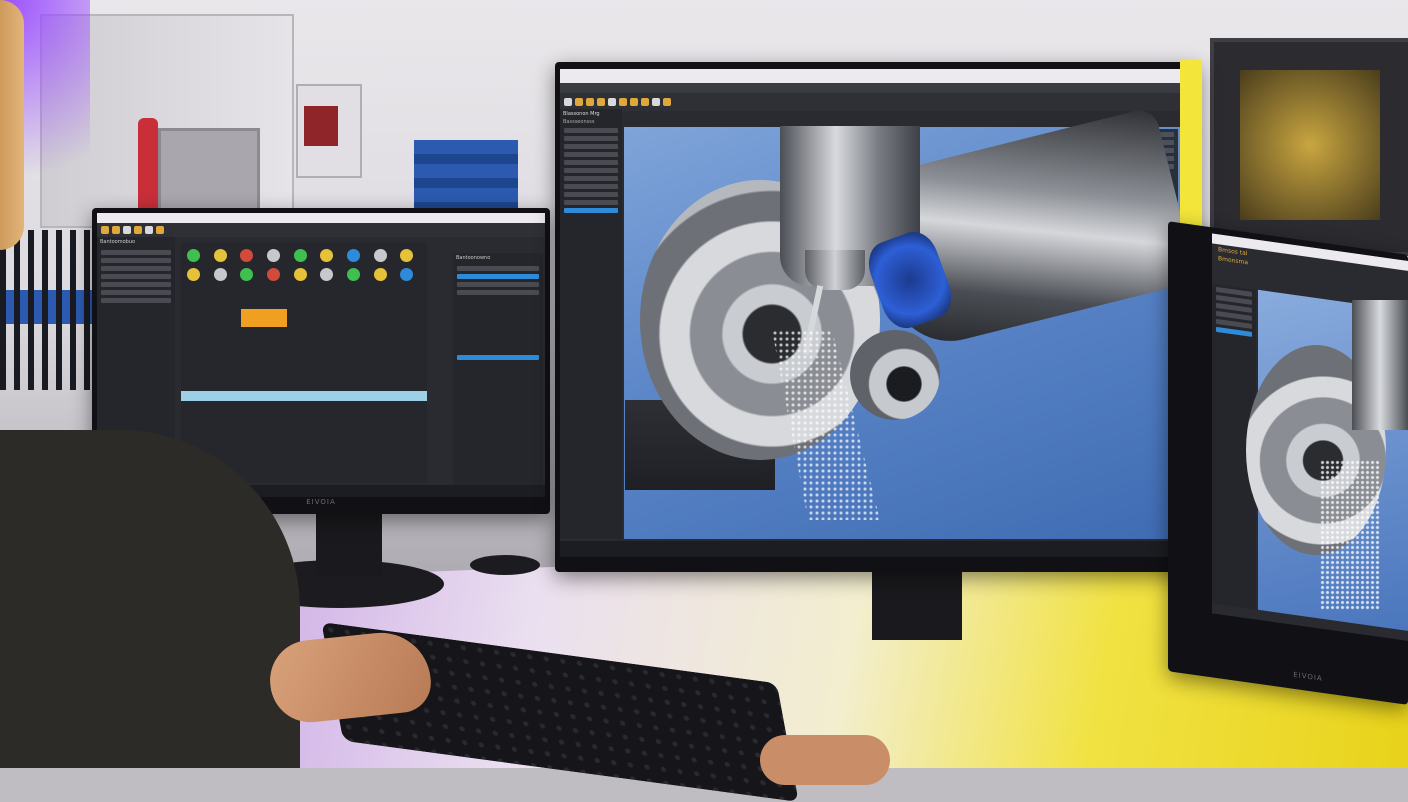 The image size is (1408, 802). Describe the element at coordinates (118, 242) in the screenshot. I see `left-panel-title: Bantoomobuo` at that location.